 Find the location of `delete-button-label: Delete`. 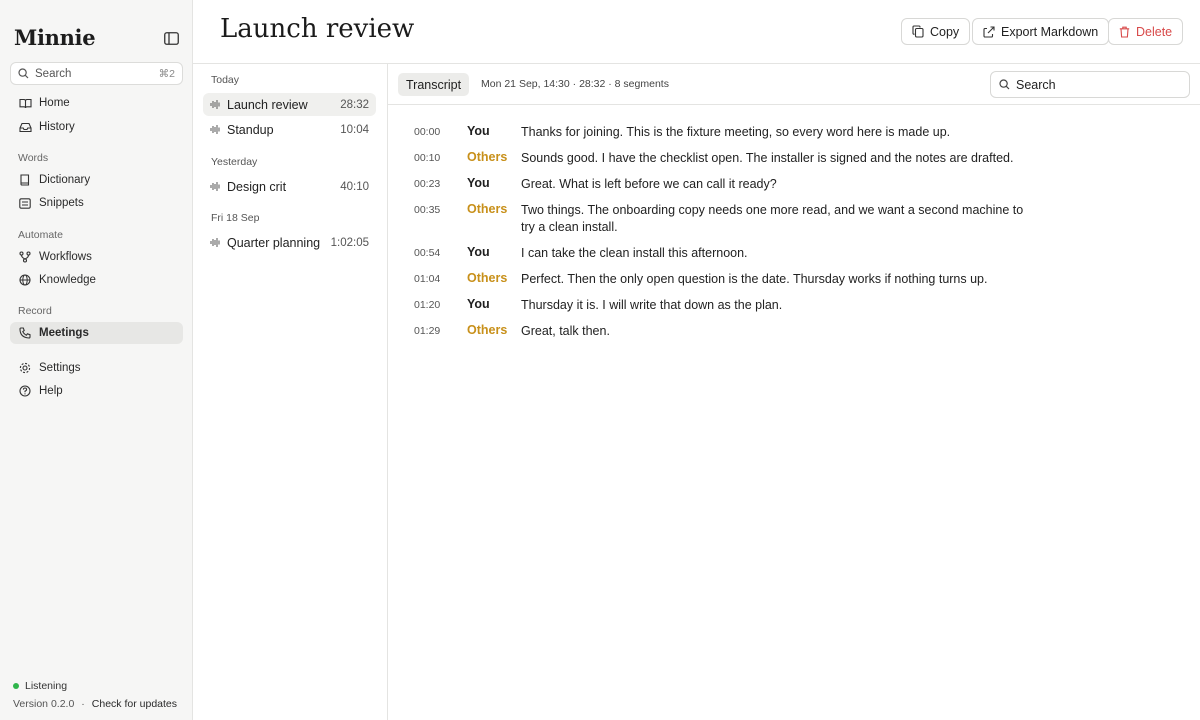

delete-button-label: Delete is located at coordinates (1154, 31).